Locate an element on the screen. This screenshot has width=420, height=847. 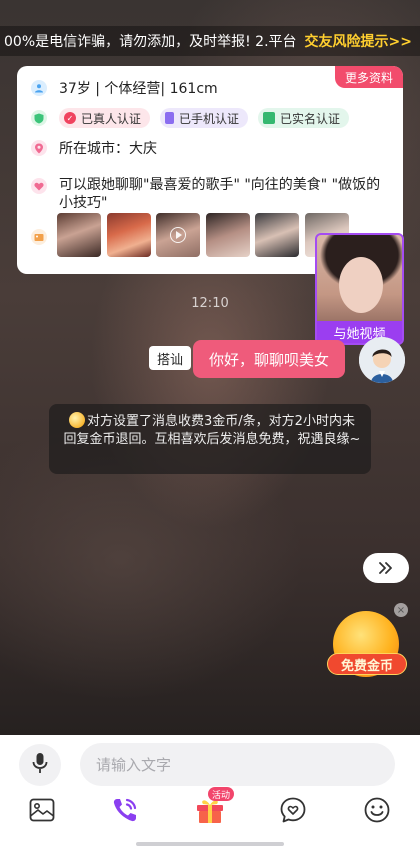
basic-info-text: 37岁 | 个体经营| 161cm is located at coordinates (138, 89).